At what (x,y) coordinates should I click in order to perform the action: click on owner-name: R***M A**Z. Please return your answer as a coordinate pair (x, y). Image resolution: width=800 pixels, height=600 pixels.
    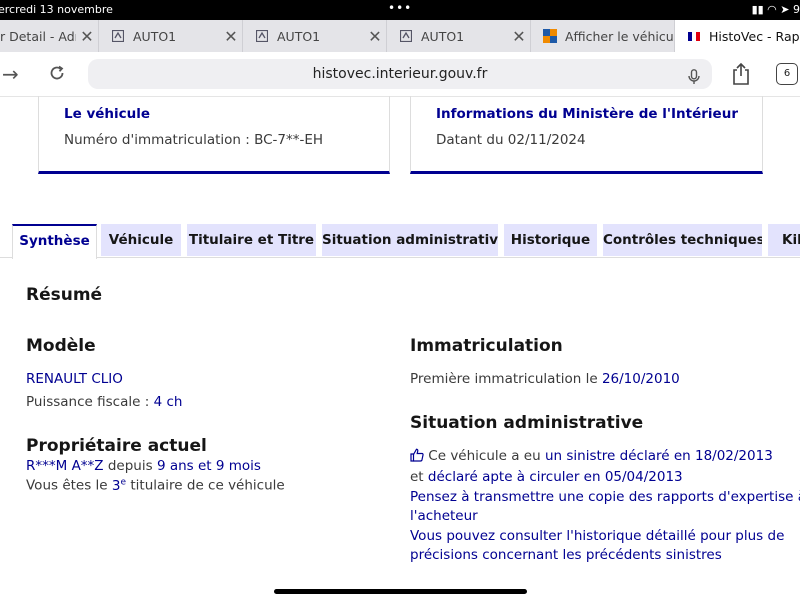
    Looking at the image, I should click on (65, 466).